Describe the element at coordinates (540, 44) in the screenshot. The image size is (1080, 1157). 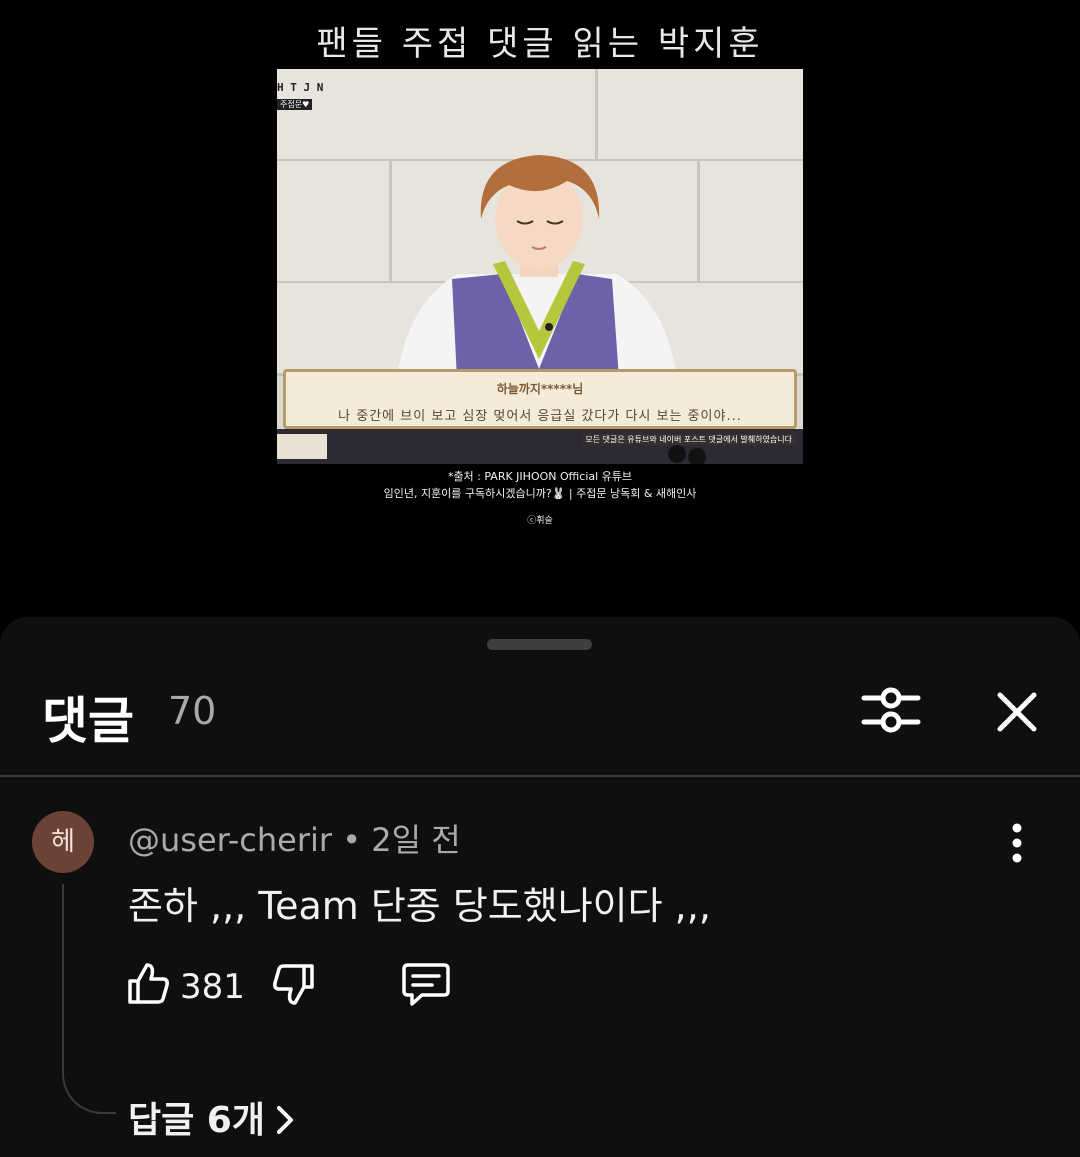
I see `video-title: 팬들 주접 댓글 읽는 박지훈` at that location.